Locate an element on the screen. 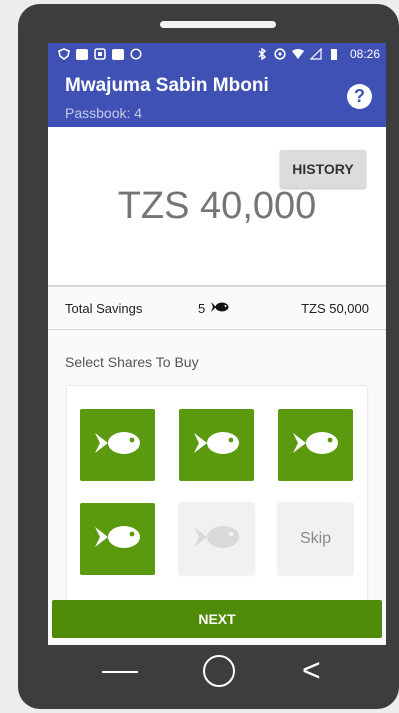  phone-speaker is located at coordinates (218, 24).